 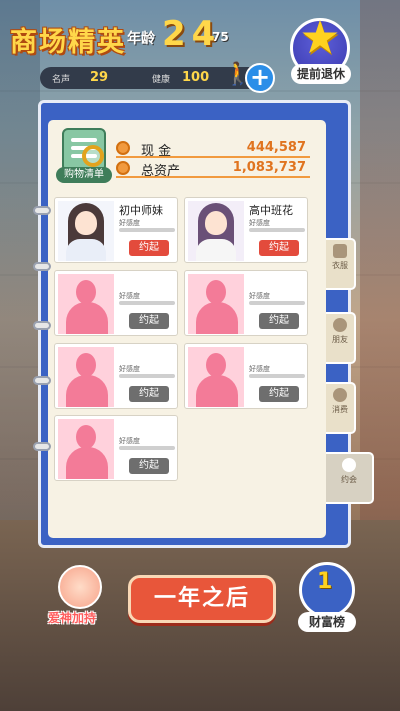 What do you see at coordinates (246, 303) in the screenshot?
I see `locked-card-4: 好感度 约起` at bounding box center [246, 303].